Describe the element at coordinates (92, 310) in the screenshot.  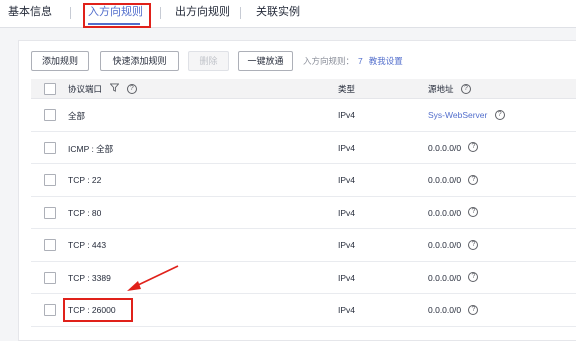
I see `cell-protocol-port: TCP : 26000` at that location.